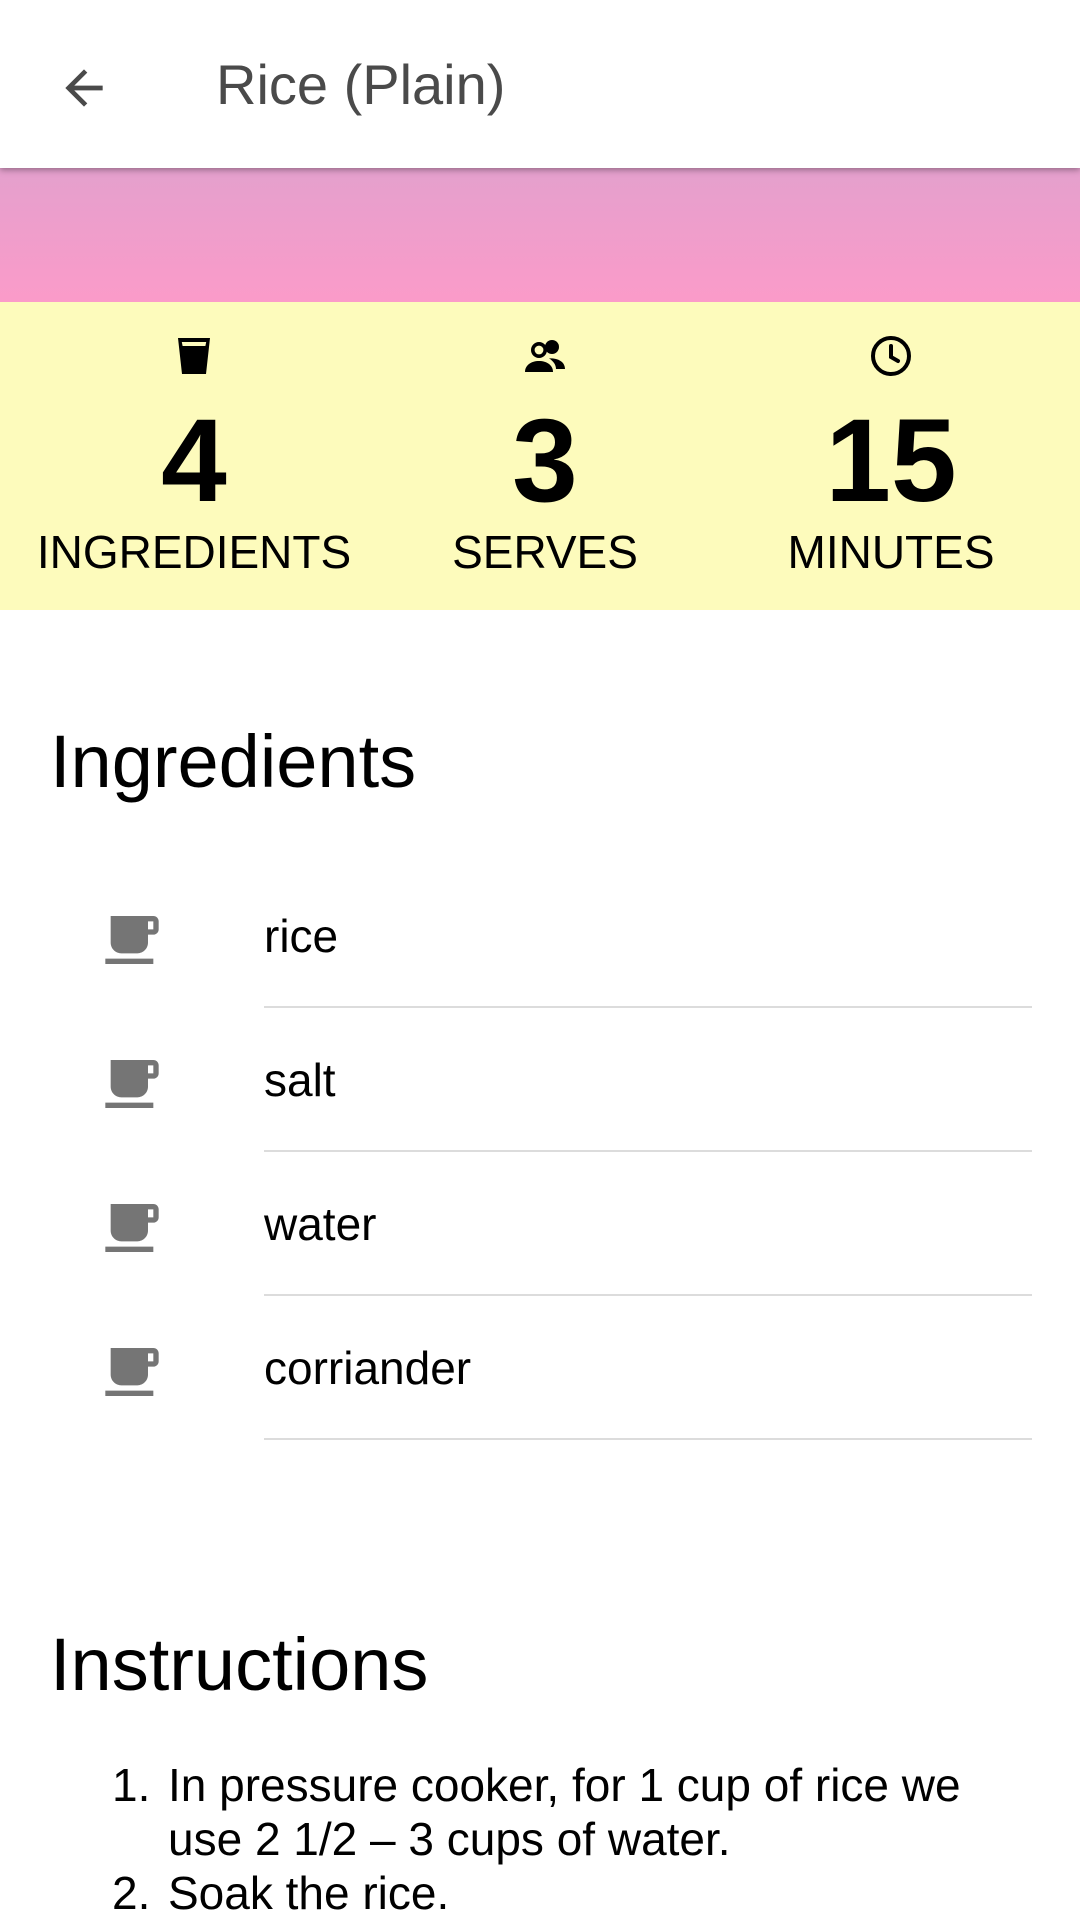 This screenshot has width=1080, height=1920. What do you see at coordinates (361, 84) in the screenshot?
I see `page-title: Rice (Plain)` at bounding box center [361, 84].